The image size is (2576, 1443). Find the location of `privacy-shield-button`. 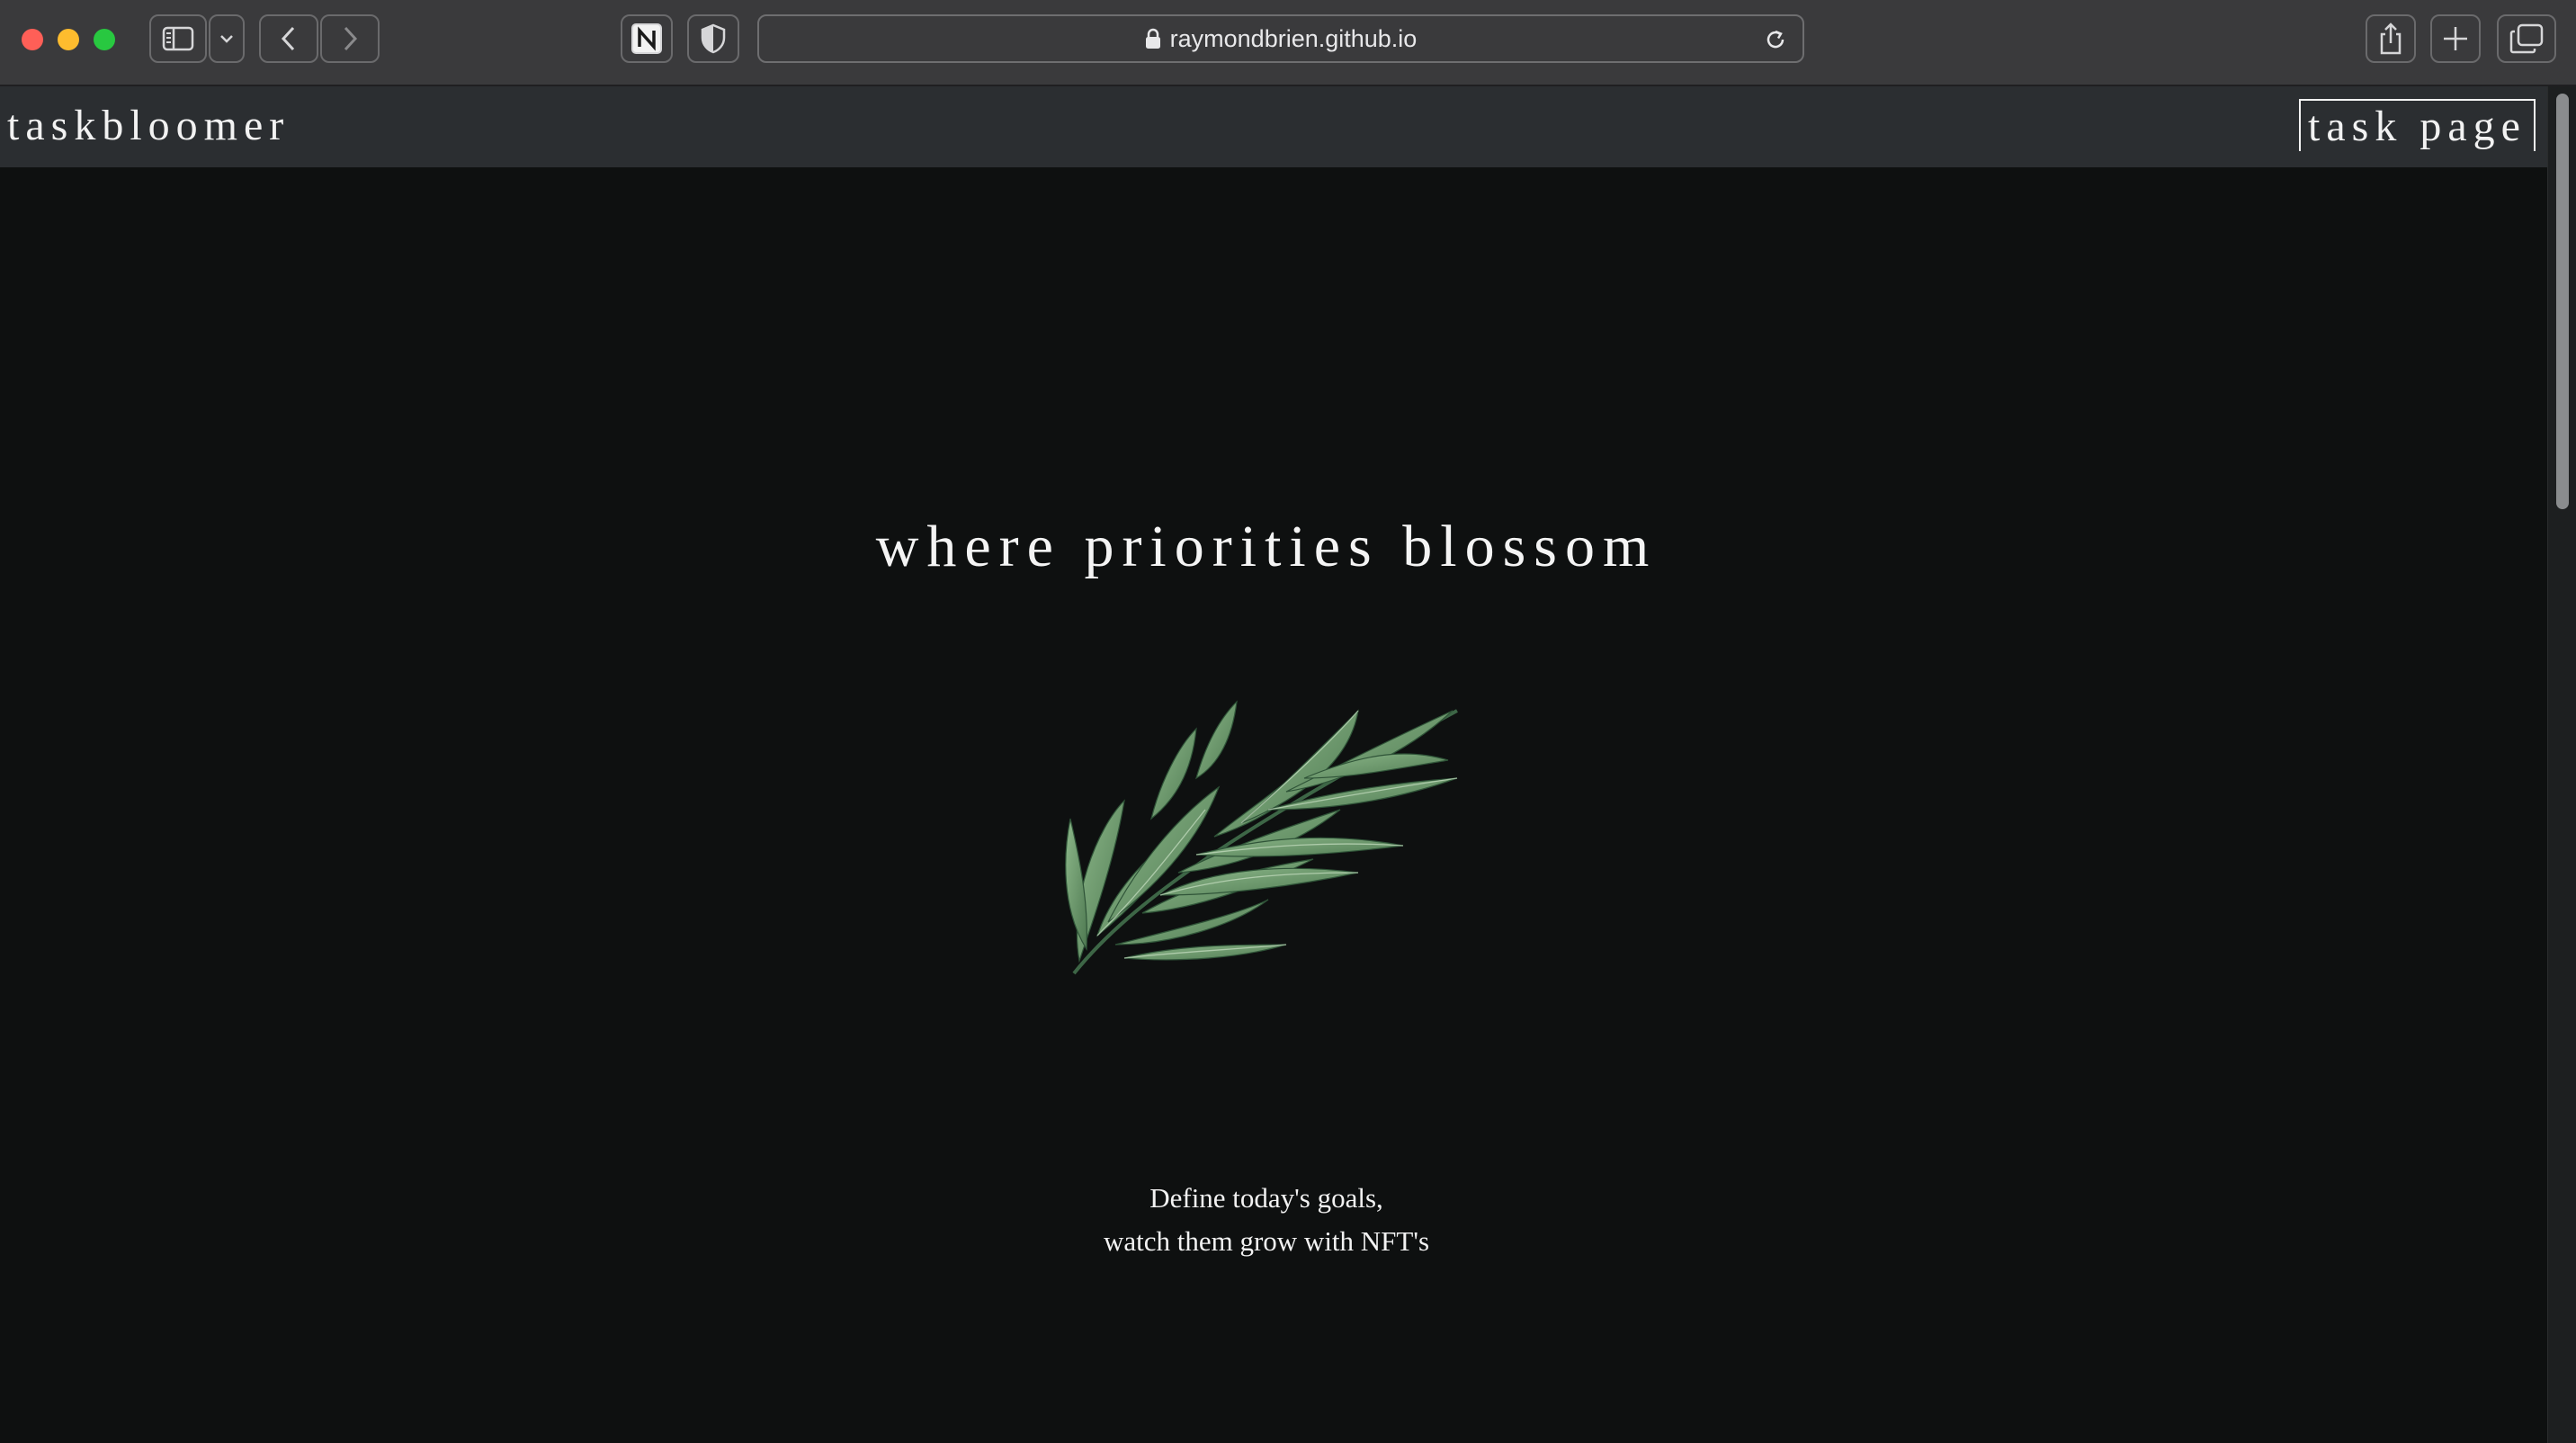

privacy-shield-button is located at coordinates (713, 38).